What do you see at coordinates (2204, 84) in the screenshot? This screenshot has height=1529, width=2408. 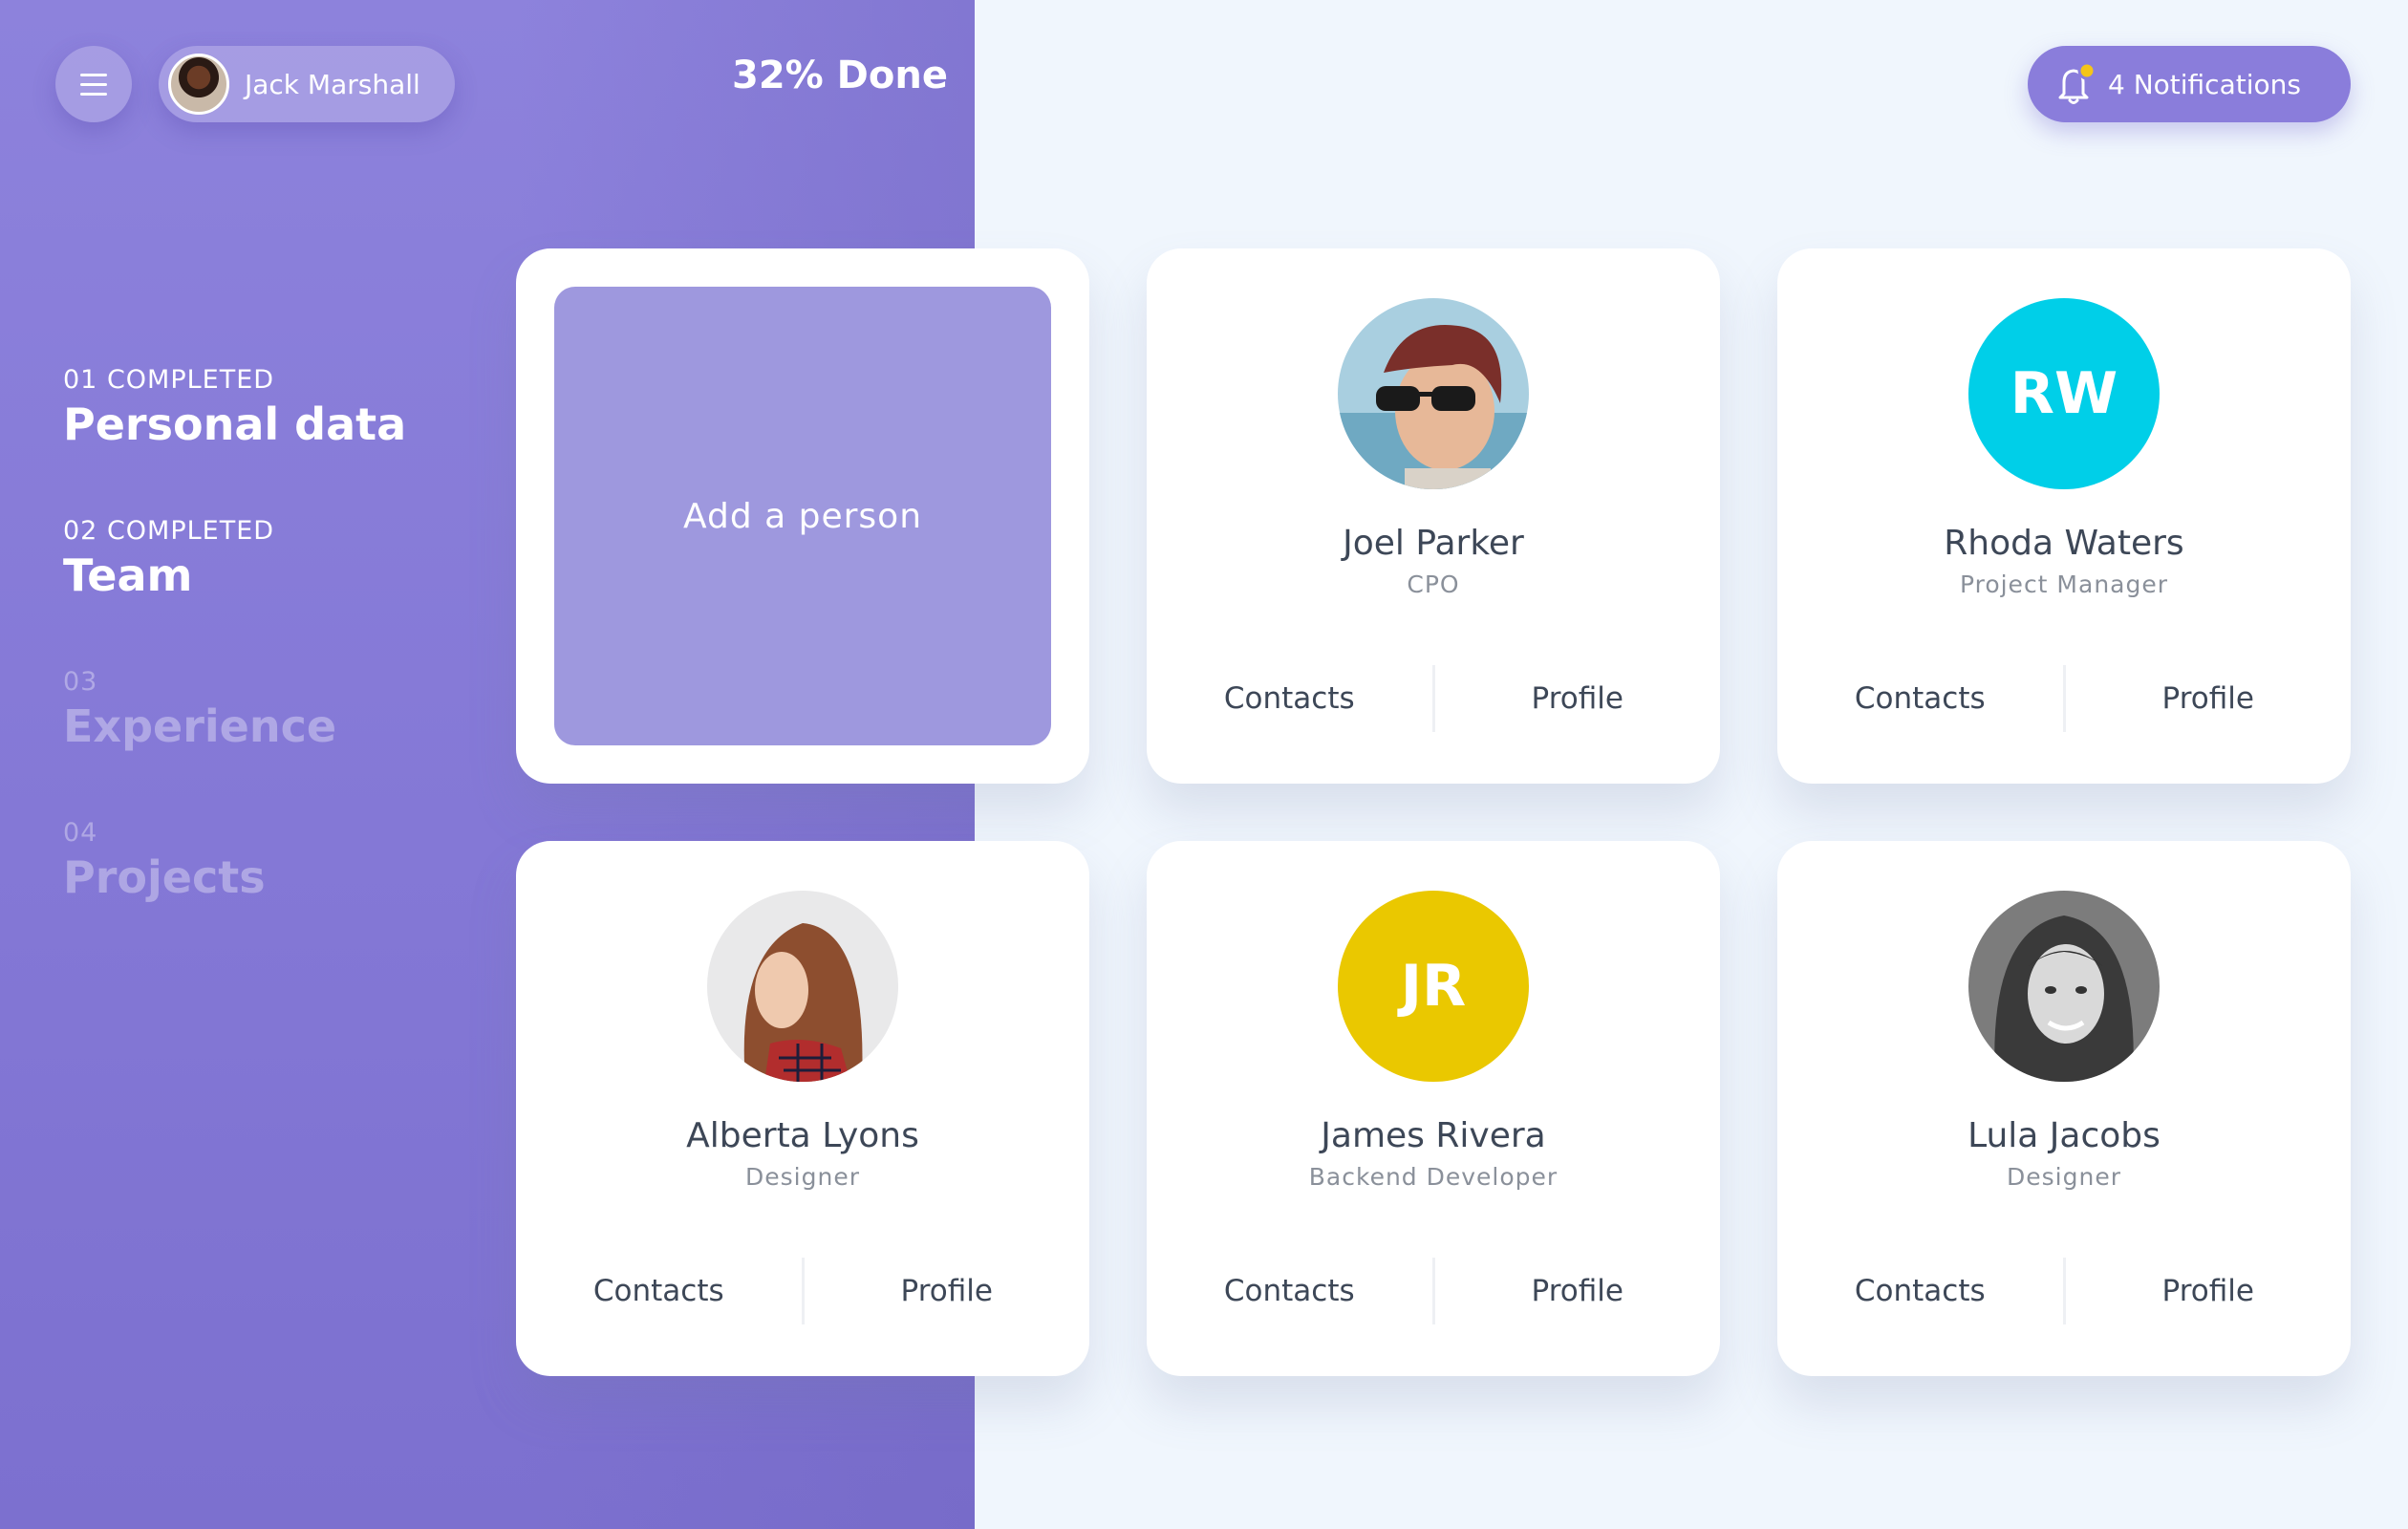 I see `notifications-label: 4 Notifications` at bounding box center [2204, 84].